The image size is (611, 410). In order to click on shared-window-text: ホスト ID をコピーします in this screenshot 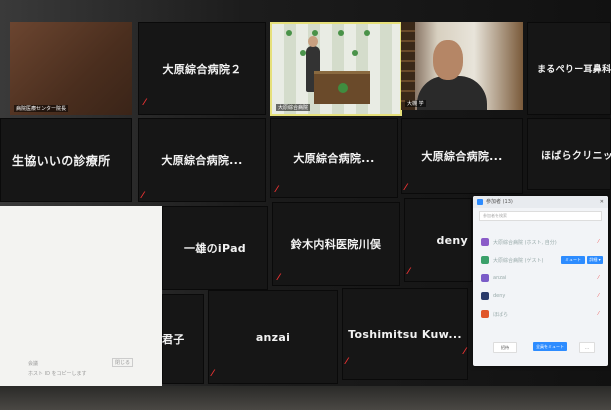, I will do `click(57, 374)`.